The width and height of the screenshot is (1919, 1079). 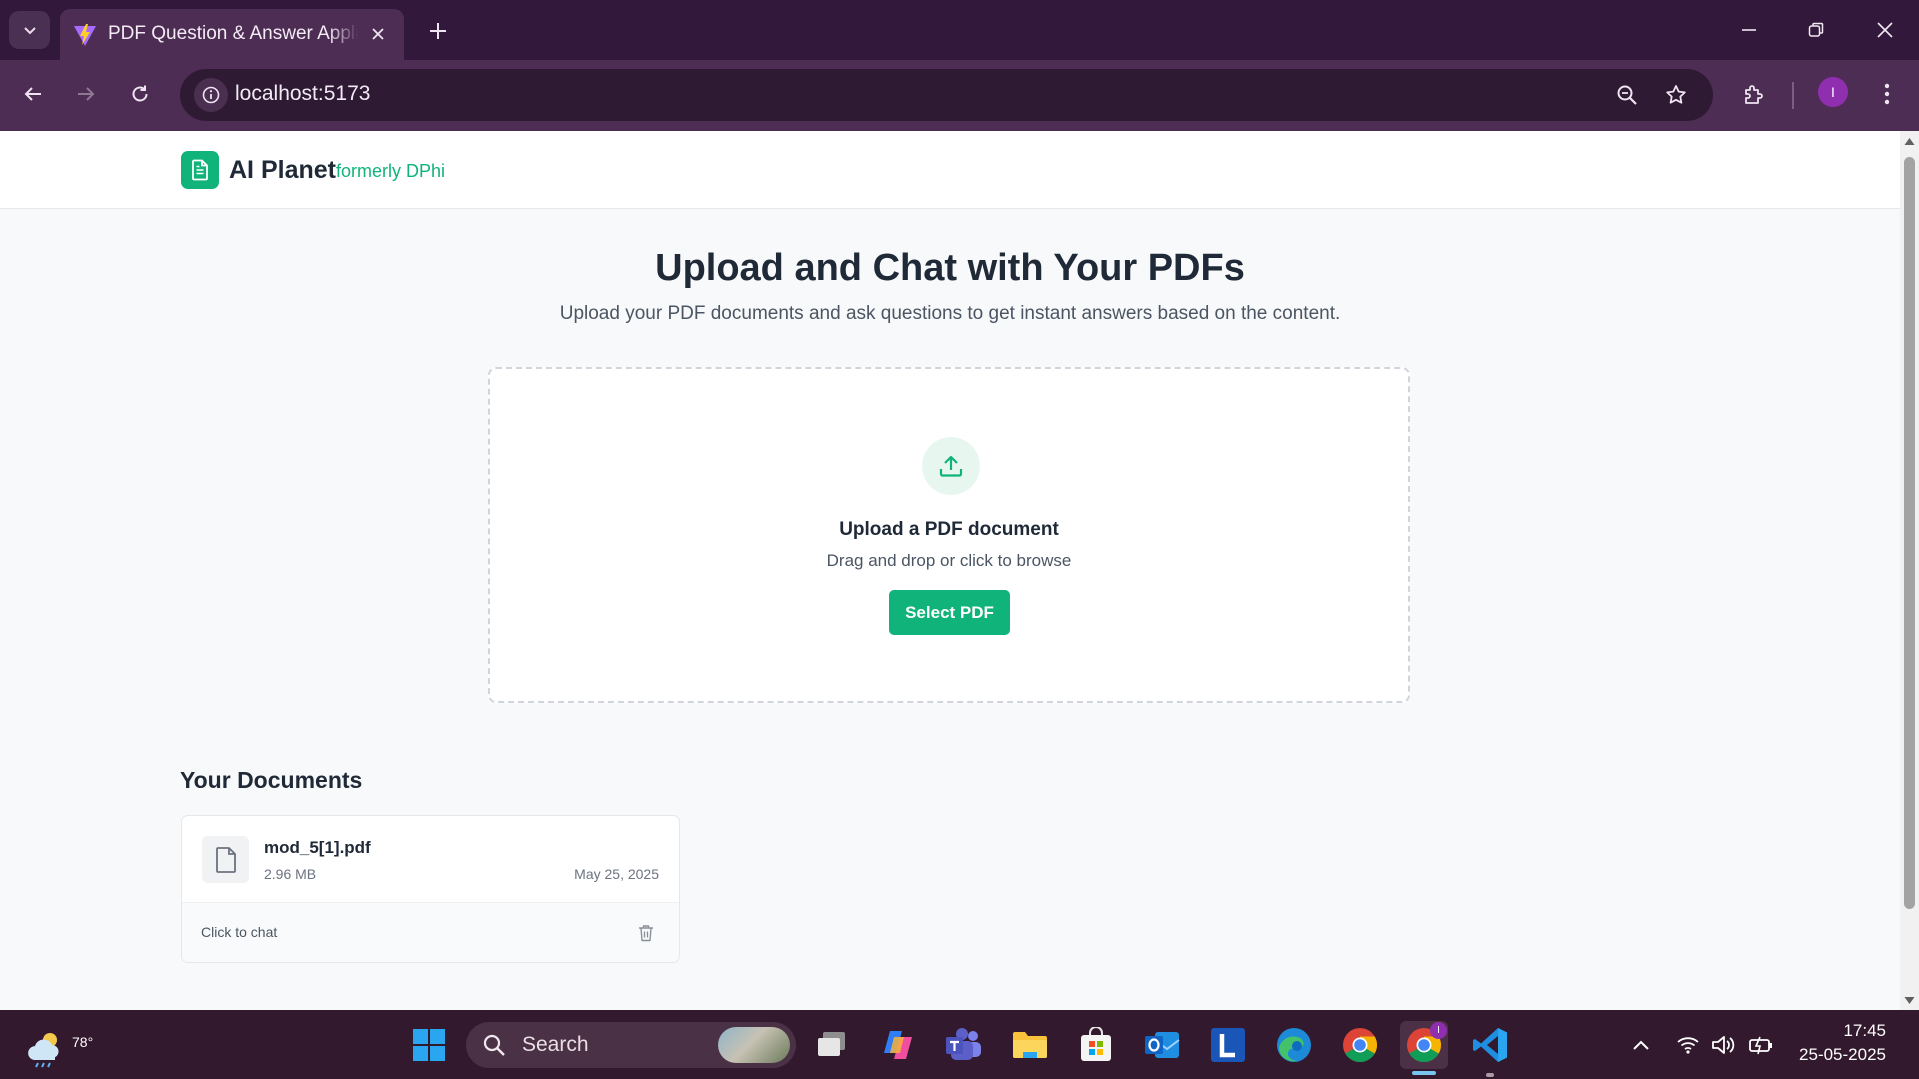 I want to click on brand-subtitle: formerly DPhi, so click(x=391, y=171).